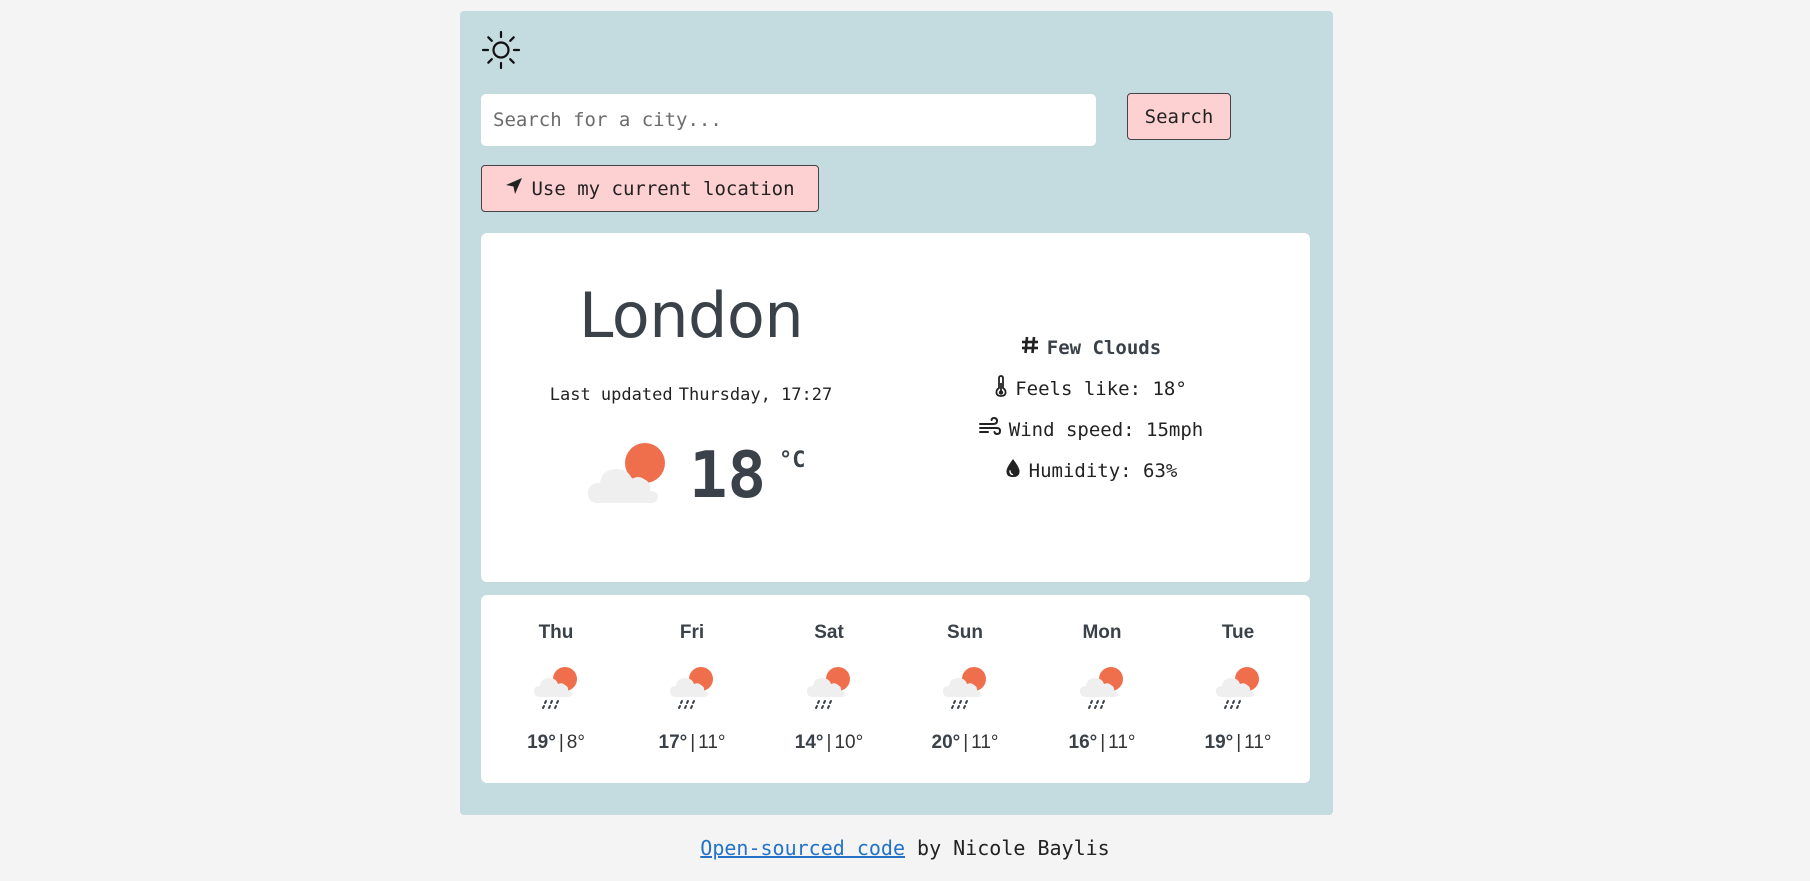 This screenshot has width=1810, height=881. I want to click on forecast-temps: 16° | 11°, so click(1102, 743).